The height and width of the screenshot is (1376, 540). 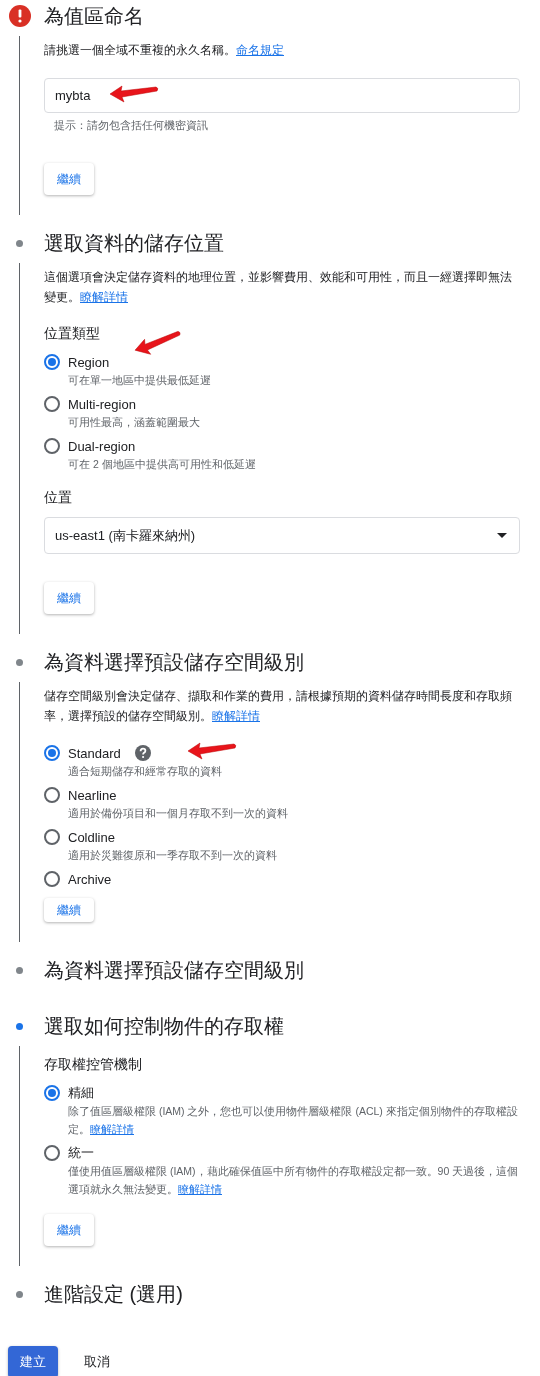 I want to click on hint-text: 提示：請勿包含括任何機密資訊, so click(x=131, y=125).